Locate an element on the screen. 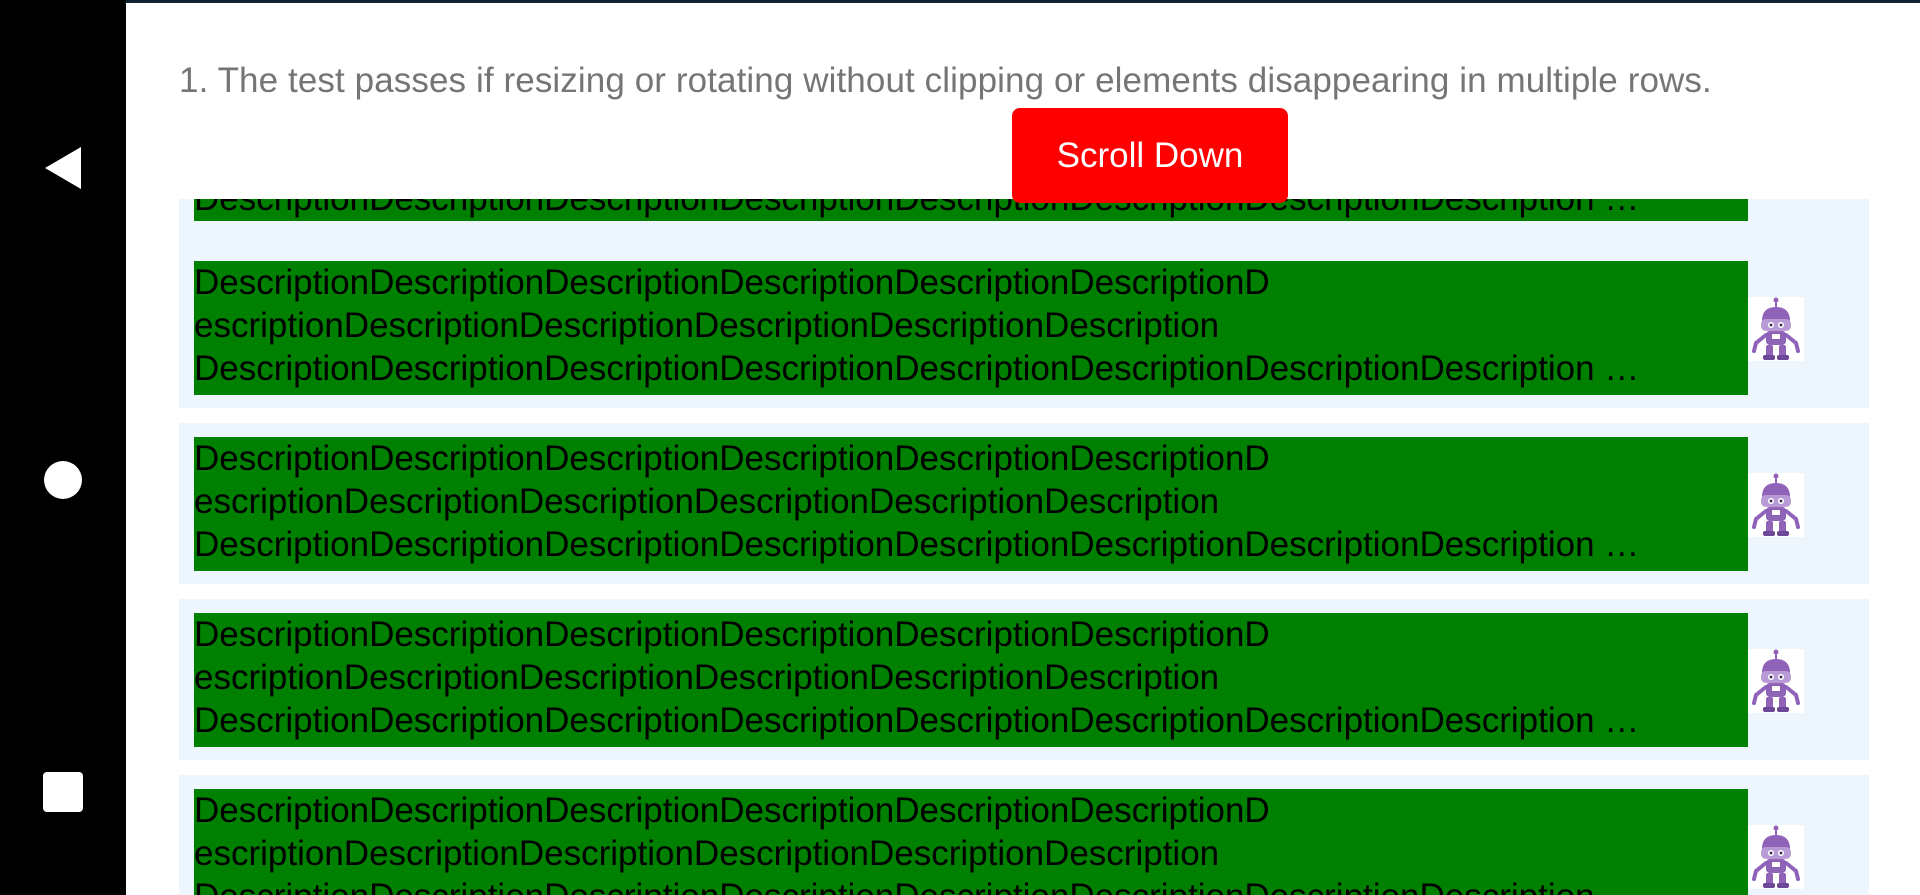 The image size is (1920, 895). recents-button is located at coordinates (63, 792).